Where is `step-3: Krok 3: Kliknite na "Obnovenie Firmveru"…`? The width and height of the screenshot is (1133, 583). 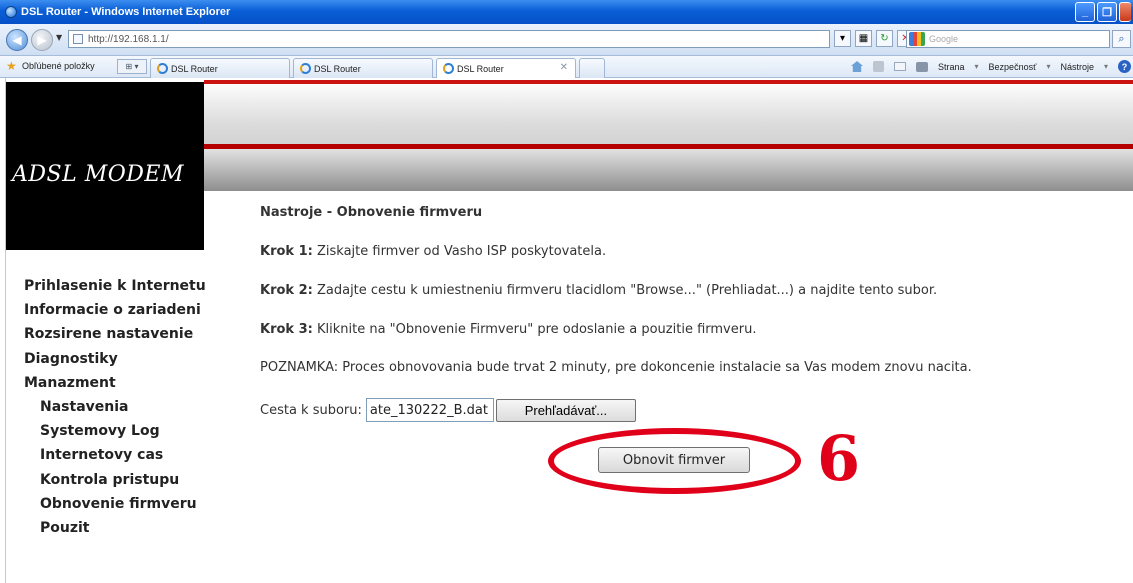
step-3: Krok 3: Kliknite na "Obnovenie Firmveru"… is located at coordinates (508, 329).